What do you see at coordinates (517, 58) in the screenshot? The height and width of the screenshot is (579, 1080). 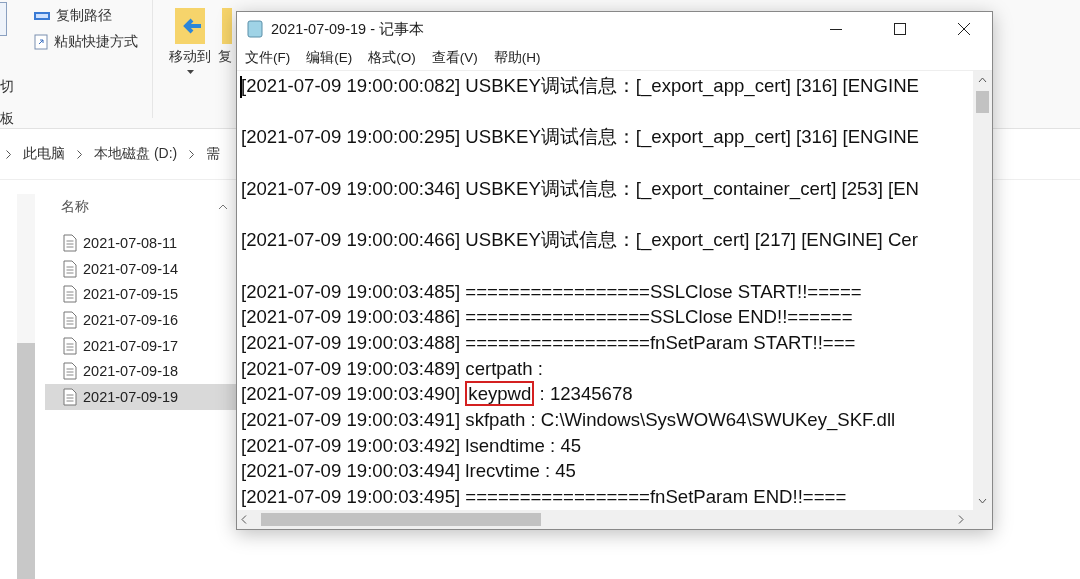 I see `menu-item: 帮助(H)` at bounding box center [517, 58].